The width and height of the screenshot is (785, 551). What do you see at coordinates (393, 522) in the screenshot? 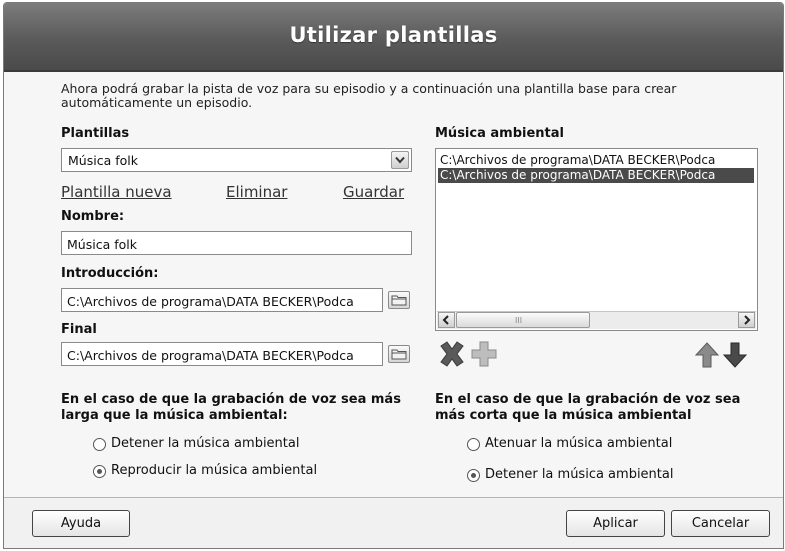
I see `dialog-footer: Ayuda Aplicar Cancelar` at bounding box center [393, 522].